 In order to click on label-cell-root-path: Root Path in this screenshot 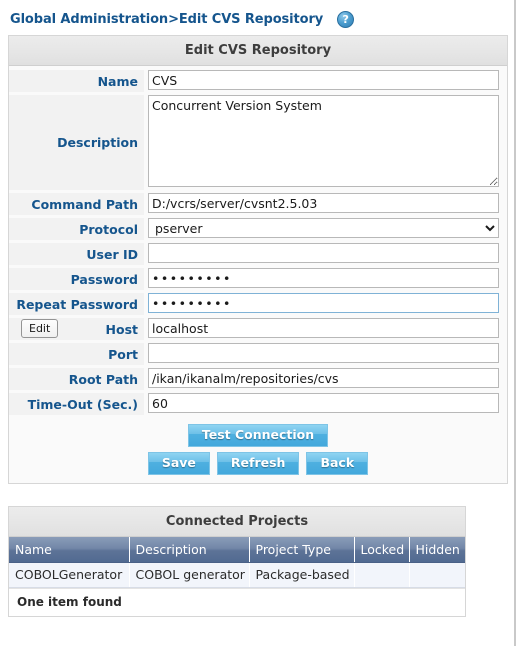, I will do `click(76, 379)`.